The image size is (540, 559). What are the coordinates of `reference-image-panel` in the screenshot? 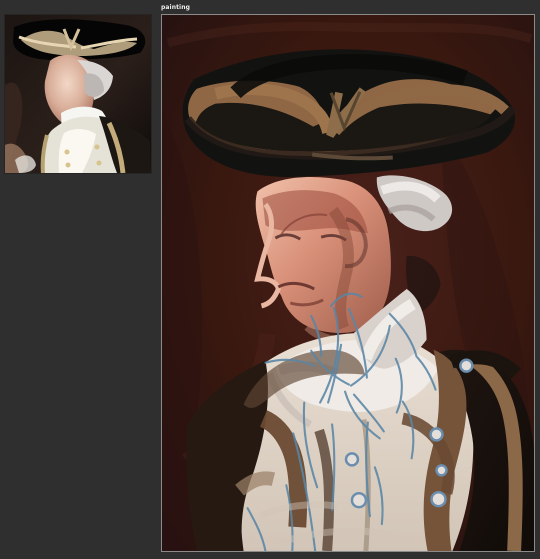 It's located at (78, 94).